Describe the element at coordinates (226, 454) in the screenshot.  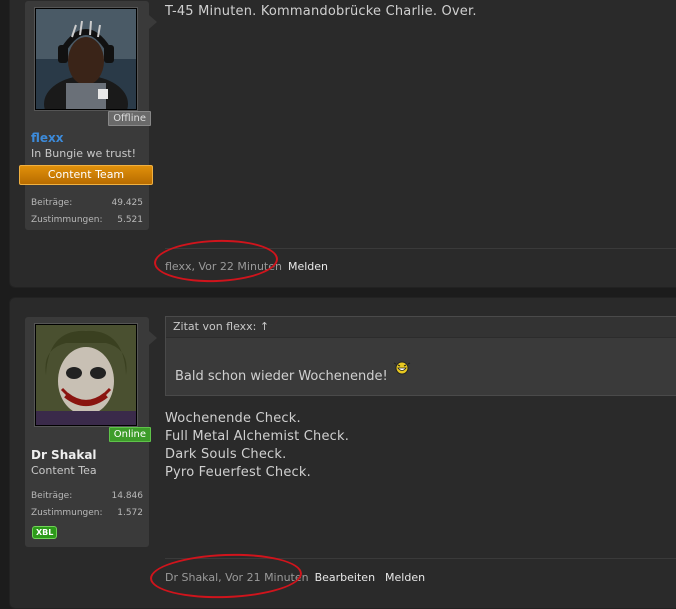
I see `message-line: Dark Souls Check.` at that location.